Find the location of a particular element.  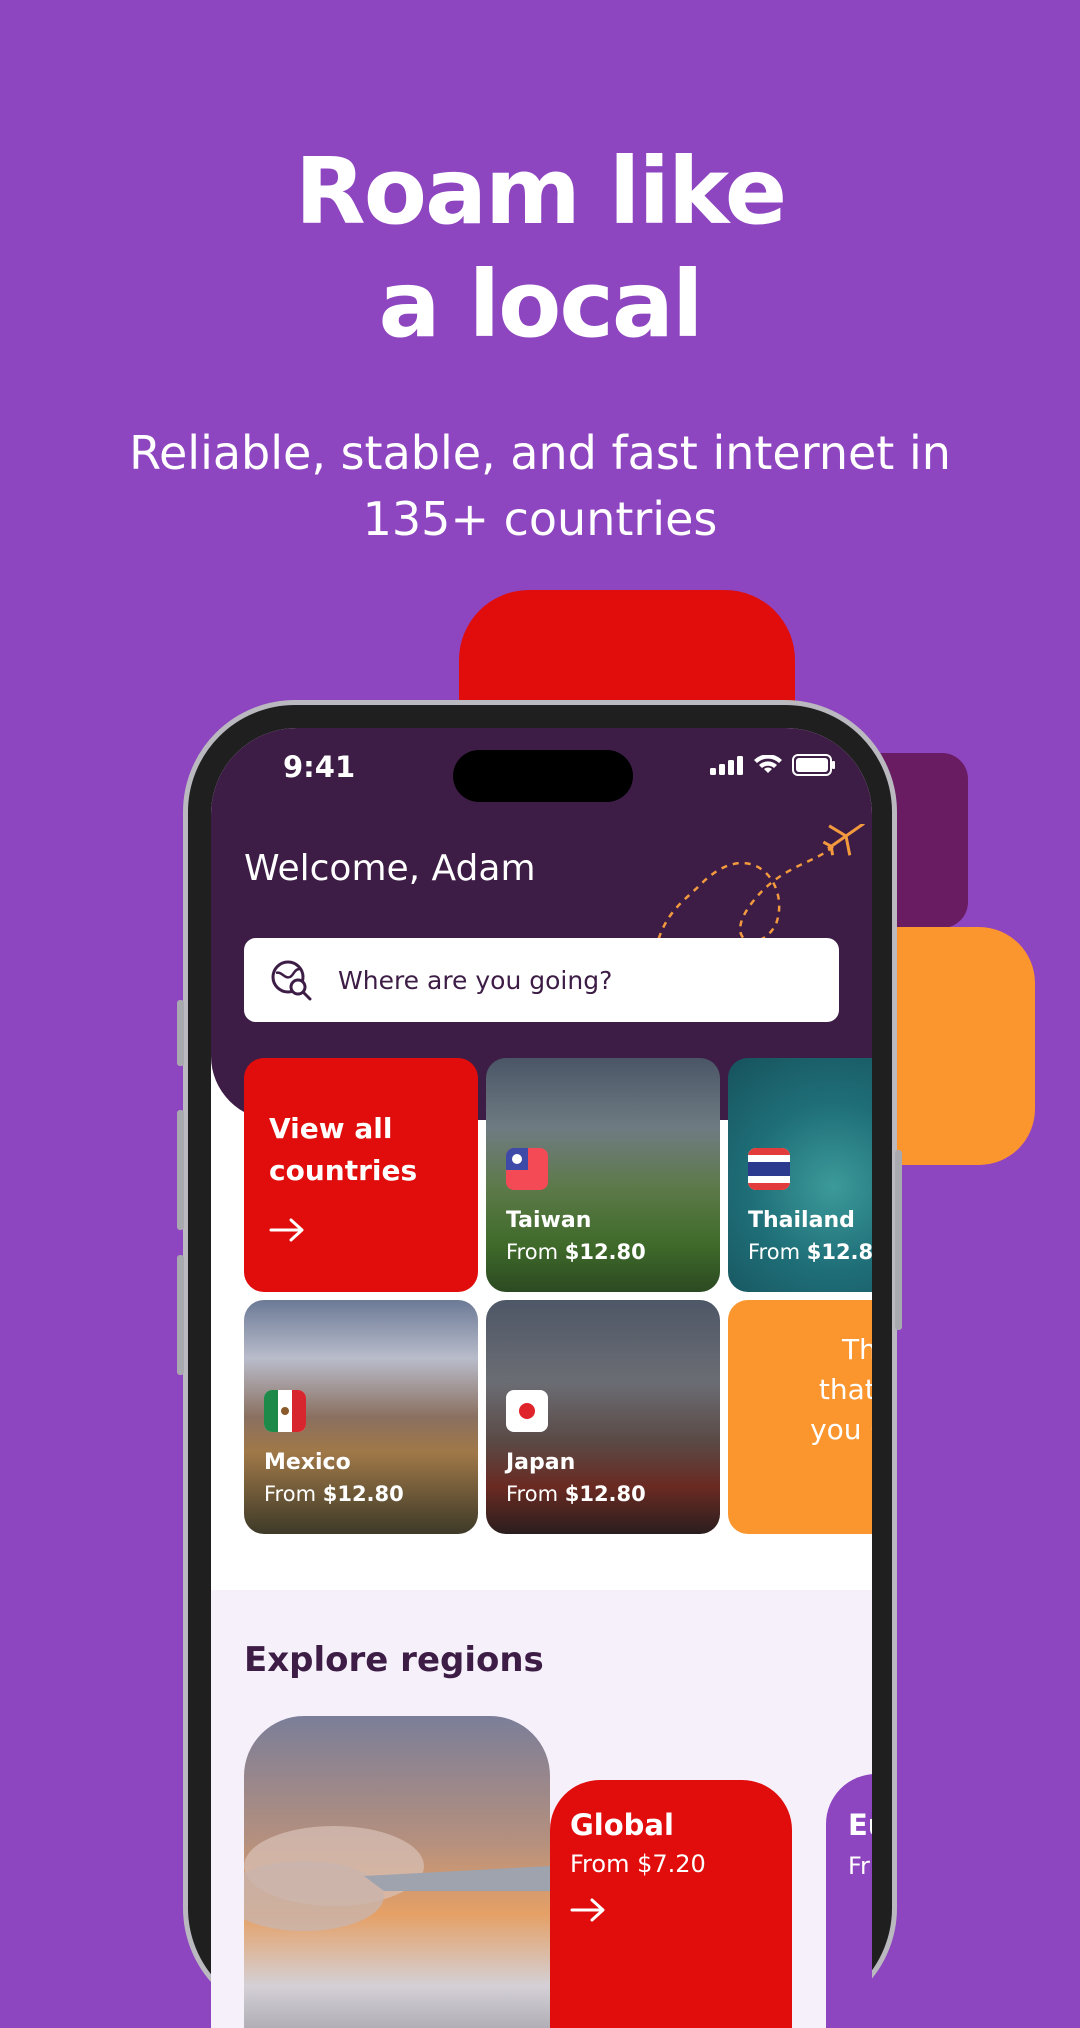

view-all-label: View all countries is located at coordinates (343, 1150).